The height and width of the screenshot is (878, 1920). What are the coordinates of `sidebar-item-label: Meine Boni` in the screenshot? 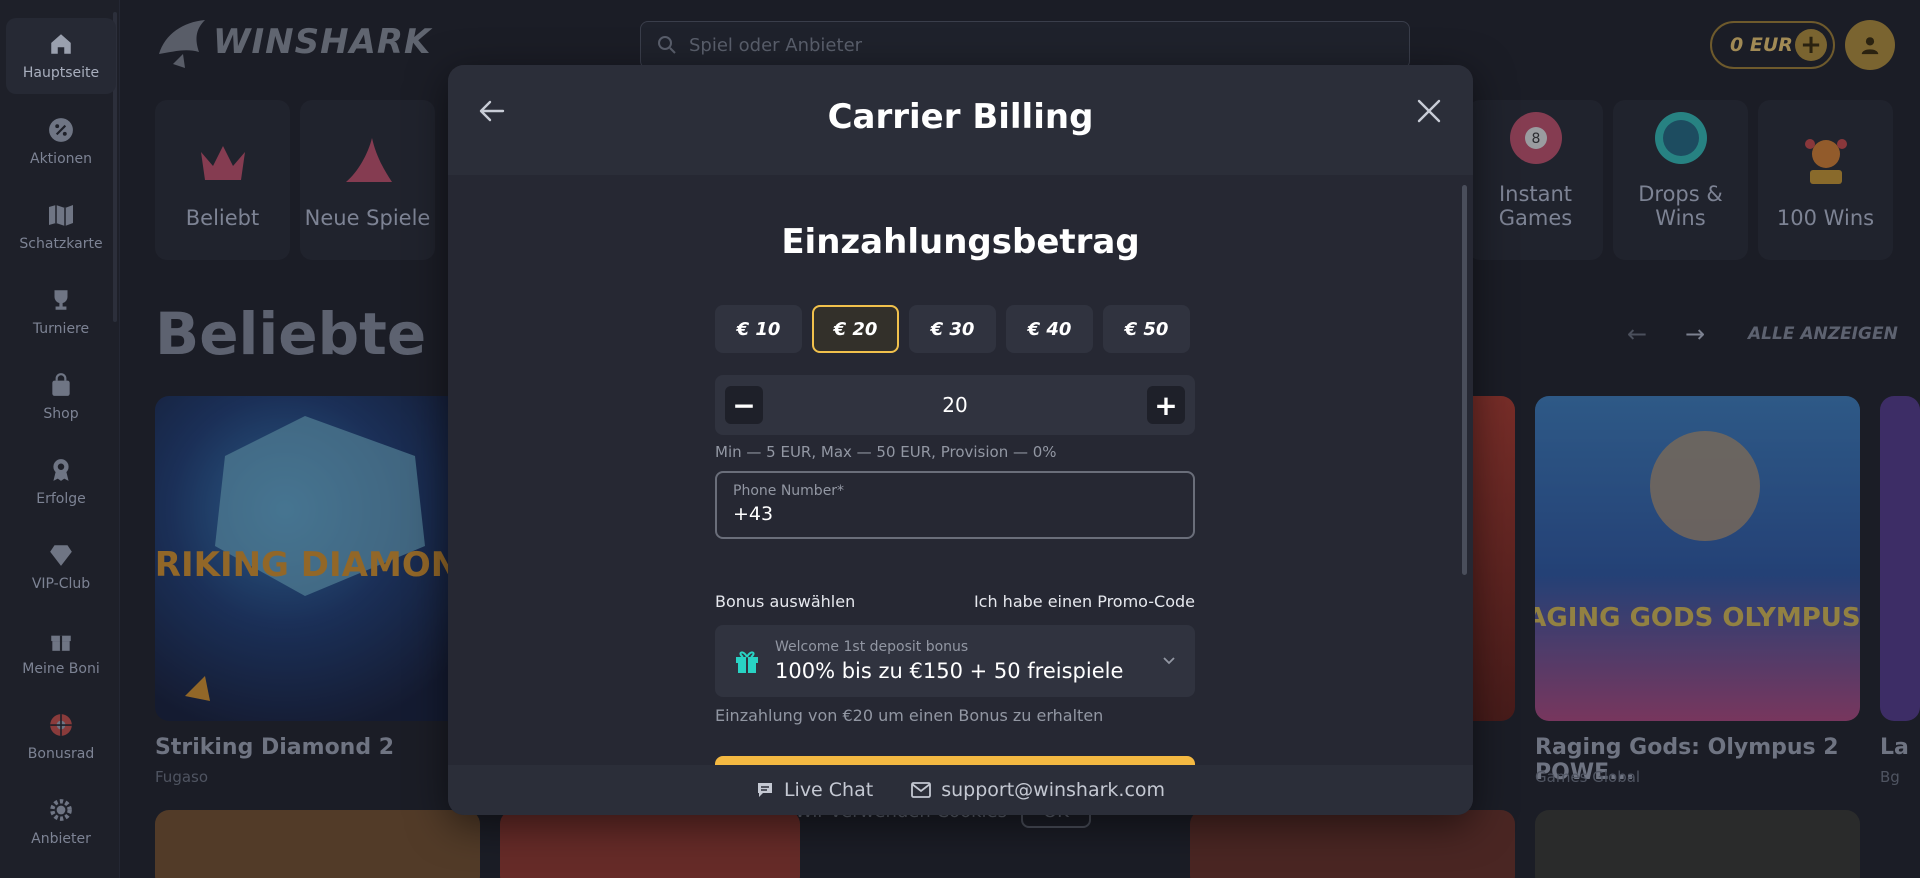 It's located at (61, 669).